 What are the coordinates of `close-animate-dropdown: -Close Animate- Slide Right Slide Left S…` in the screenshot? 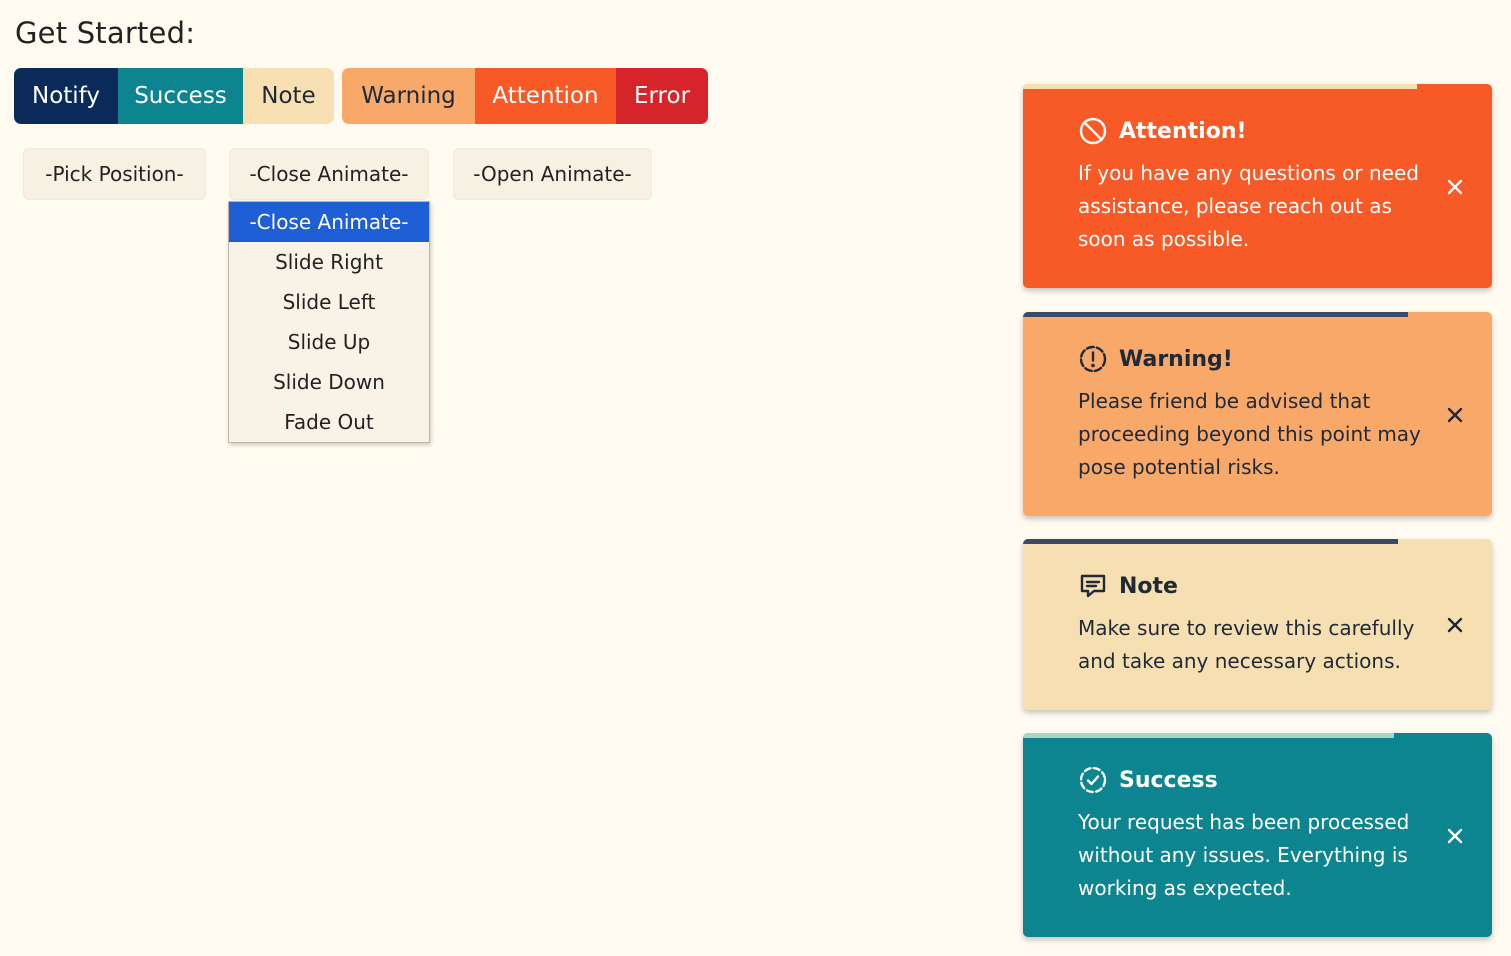 It's located at (329, 322).